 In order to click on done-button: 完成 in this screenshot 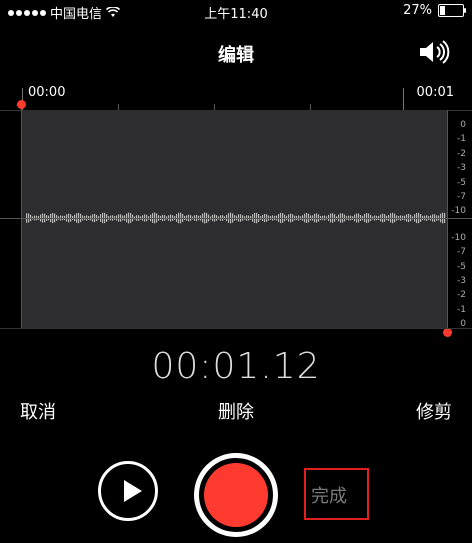, I will do `click(336, 494)`.